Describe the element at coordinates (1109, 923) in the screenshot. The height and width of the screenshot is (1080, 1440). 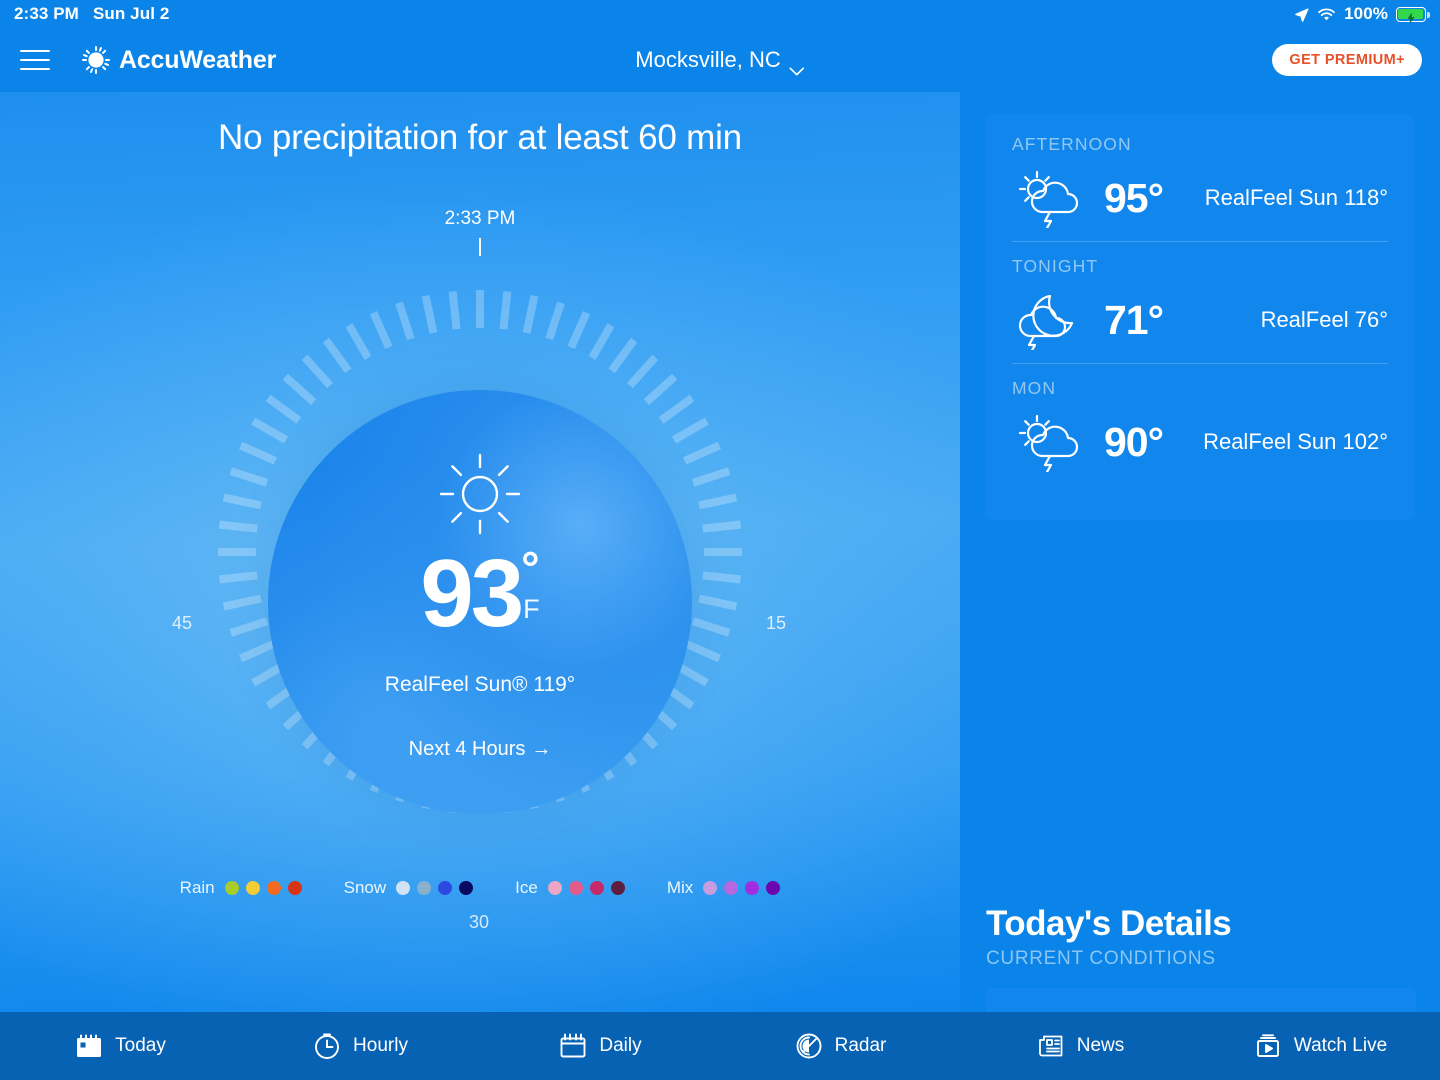
I see `todays-details-title: Today's Details` at that location.